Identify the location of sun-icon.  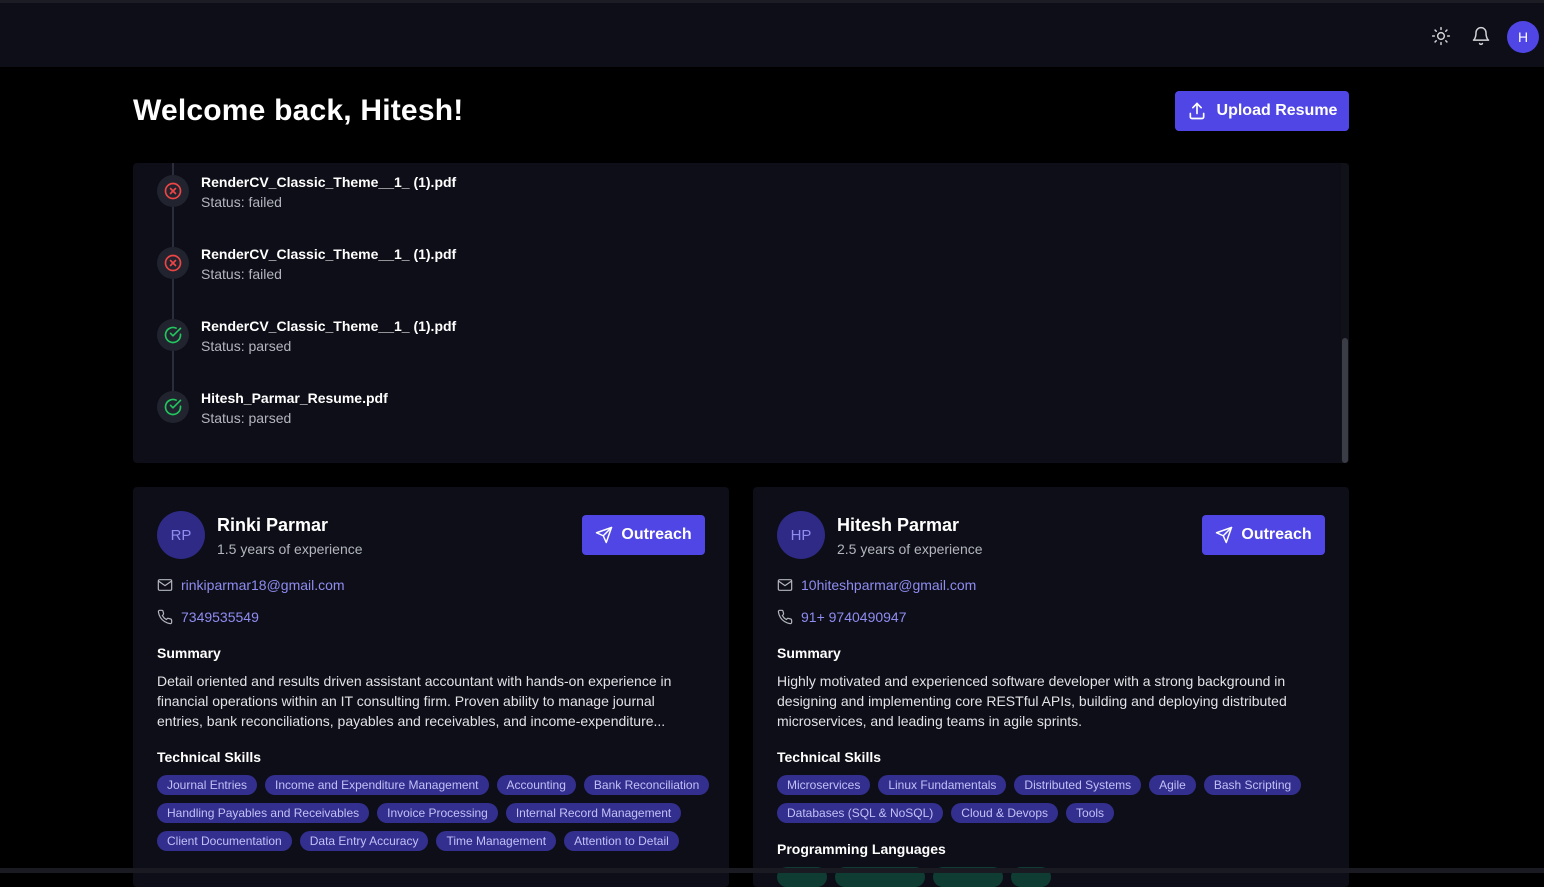
(1441, 36).